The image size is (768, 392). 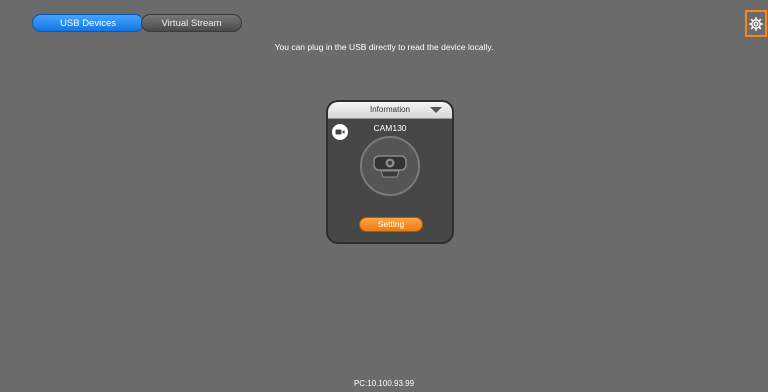 What do you see at coordinates (391, 224) in the screenshot?
I see `setting-button: Setting` at bounding box center [391, 224].